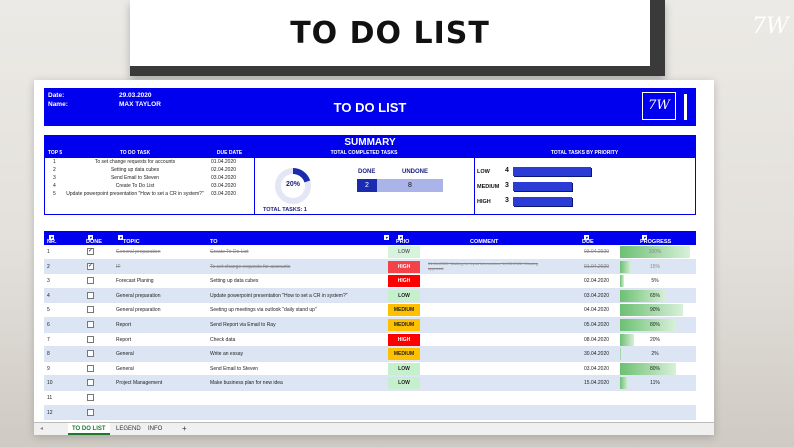 The height and width of the screenshot is (447, 794). I want to click on row-task: Create To Do List, so click(229, 252).